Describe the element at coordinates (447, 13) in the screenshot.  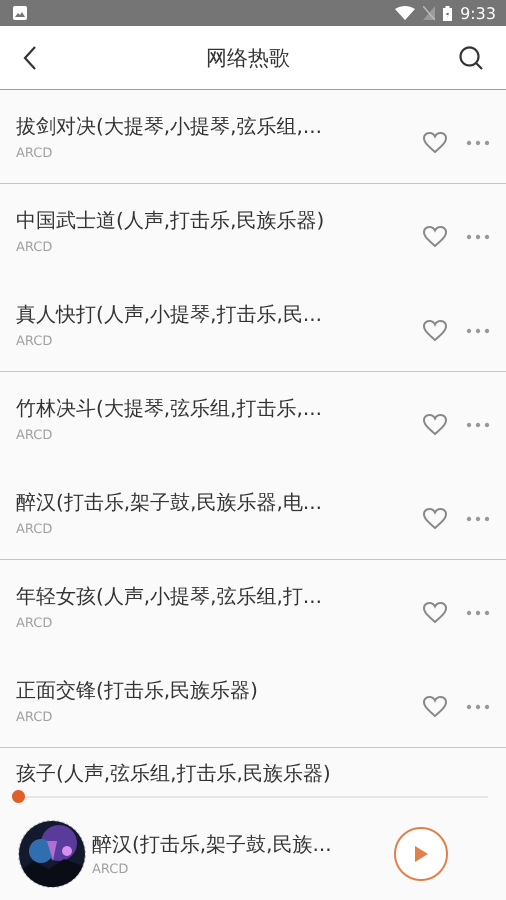
I see `battery-icon` at that location.